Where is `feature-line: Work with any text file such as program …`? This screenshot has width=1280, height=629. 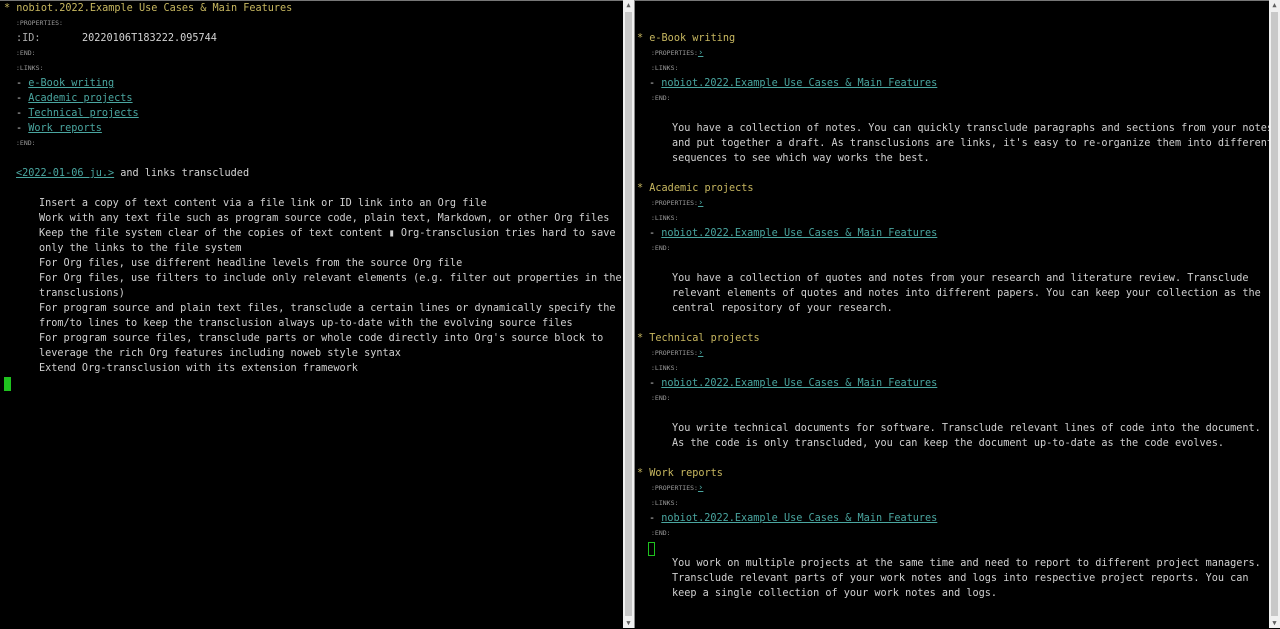
feature-line: Work with any text file such as program … is located at coordinates (324, 218).